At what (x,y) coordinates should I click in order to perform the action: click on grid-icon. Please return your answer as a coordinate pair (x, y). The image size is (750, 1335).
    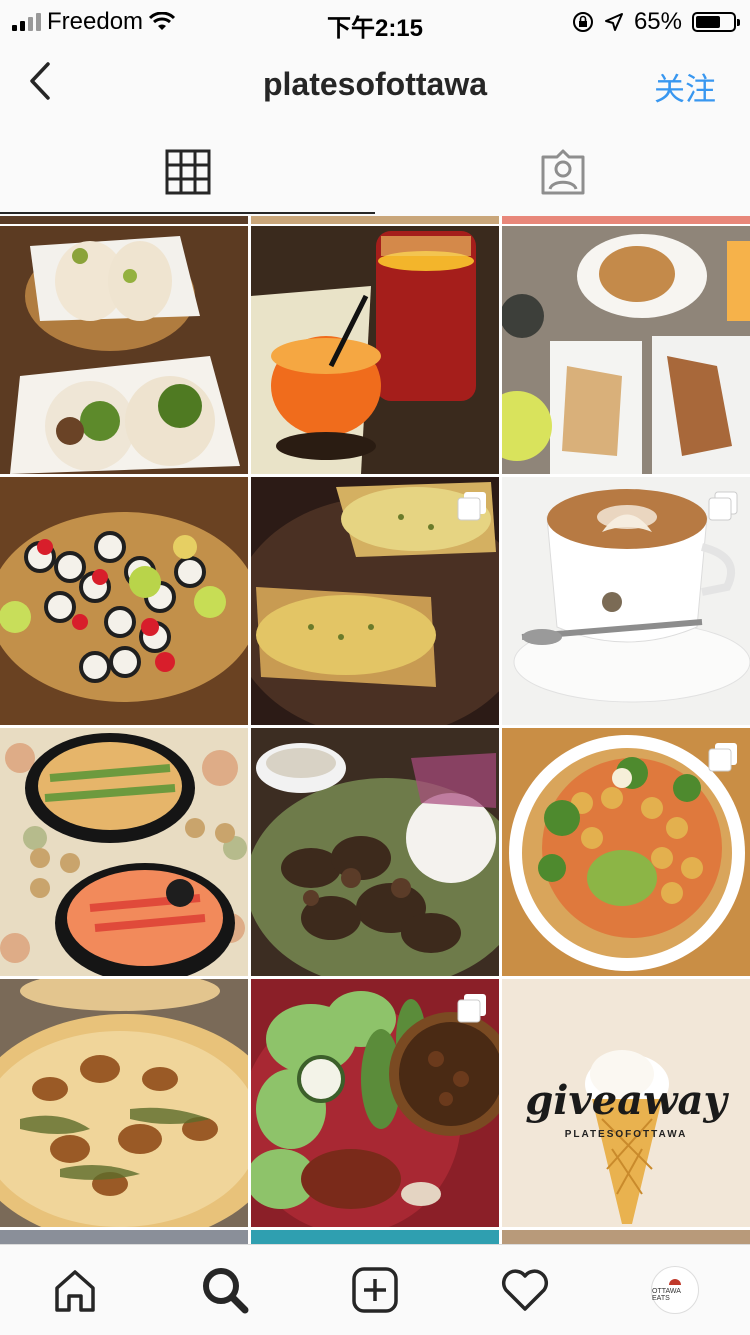
    Looking at the image, I should click on (187, 172).